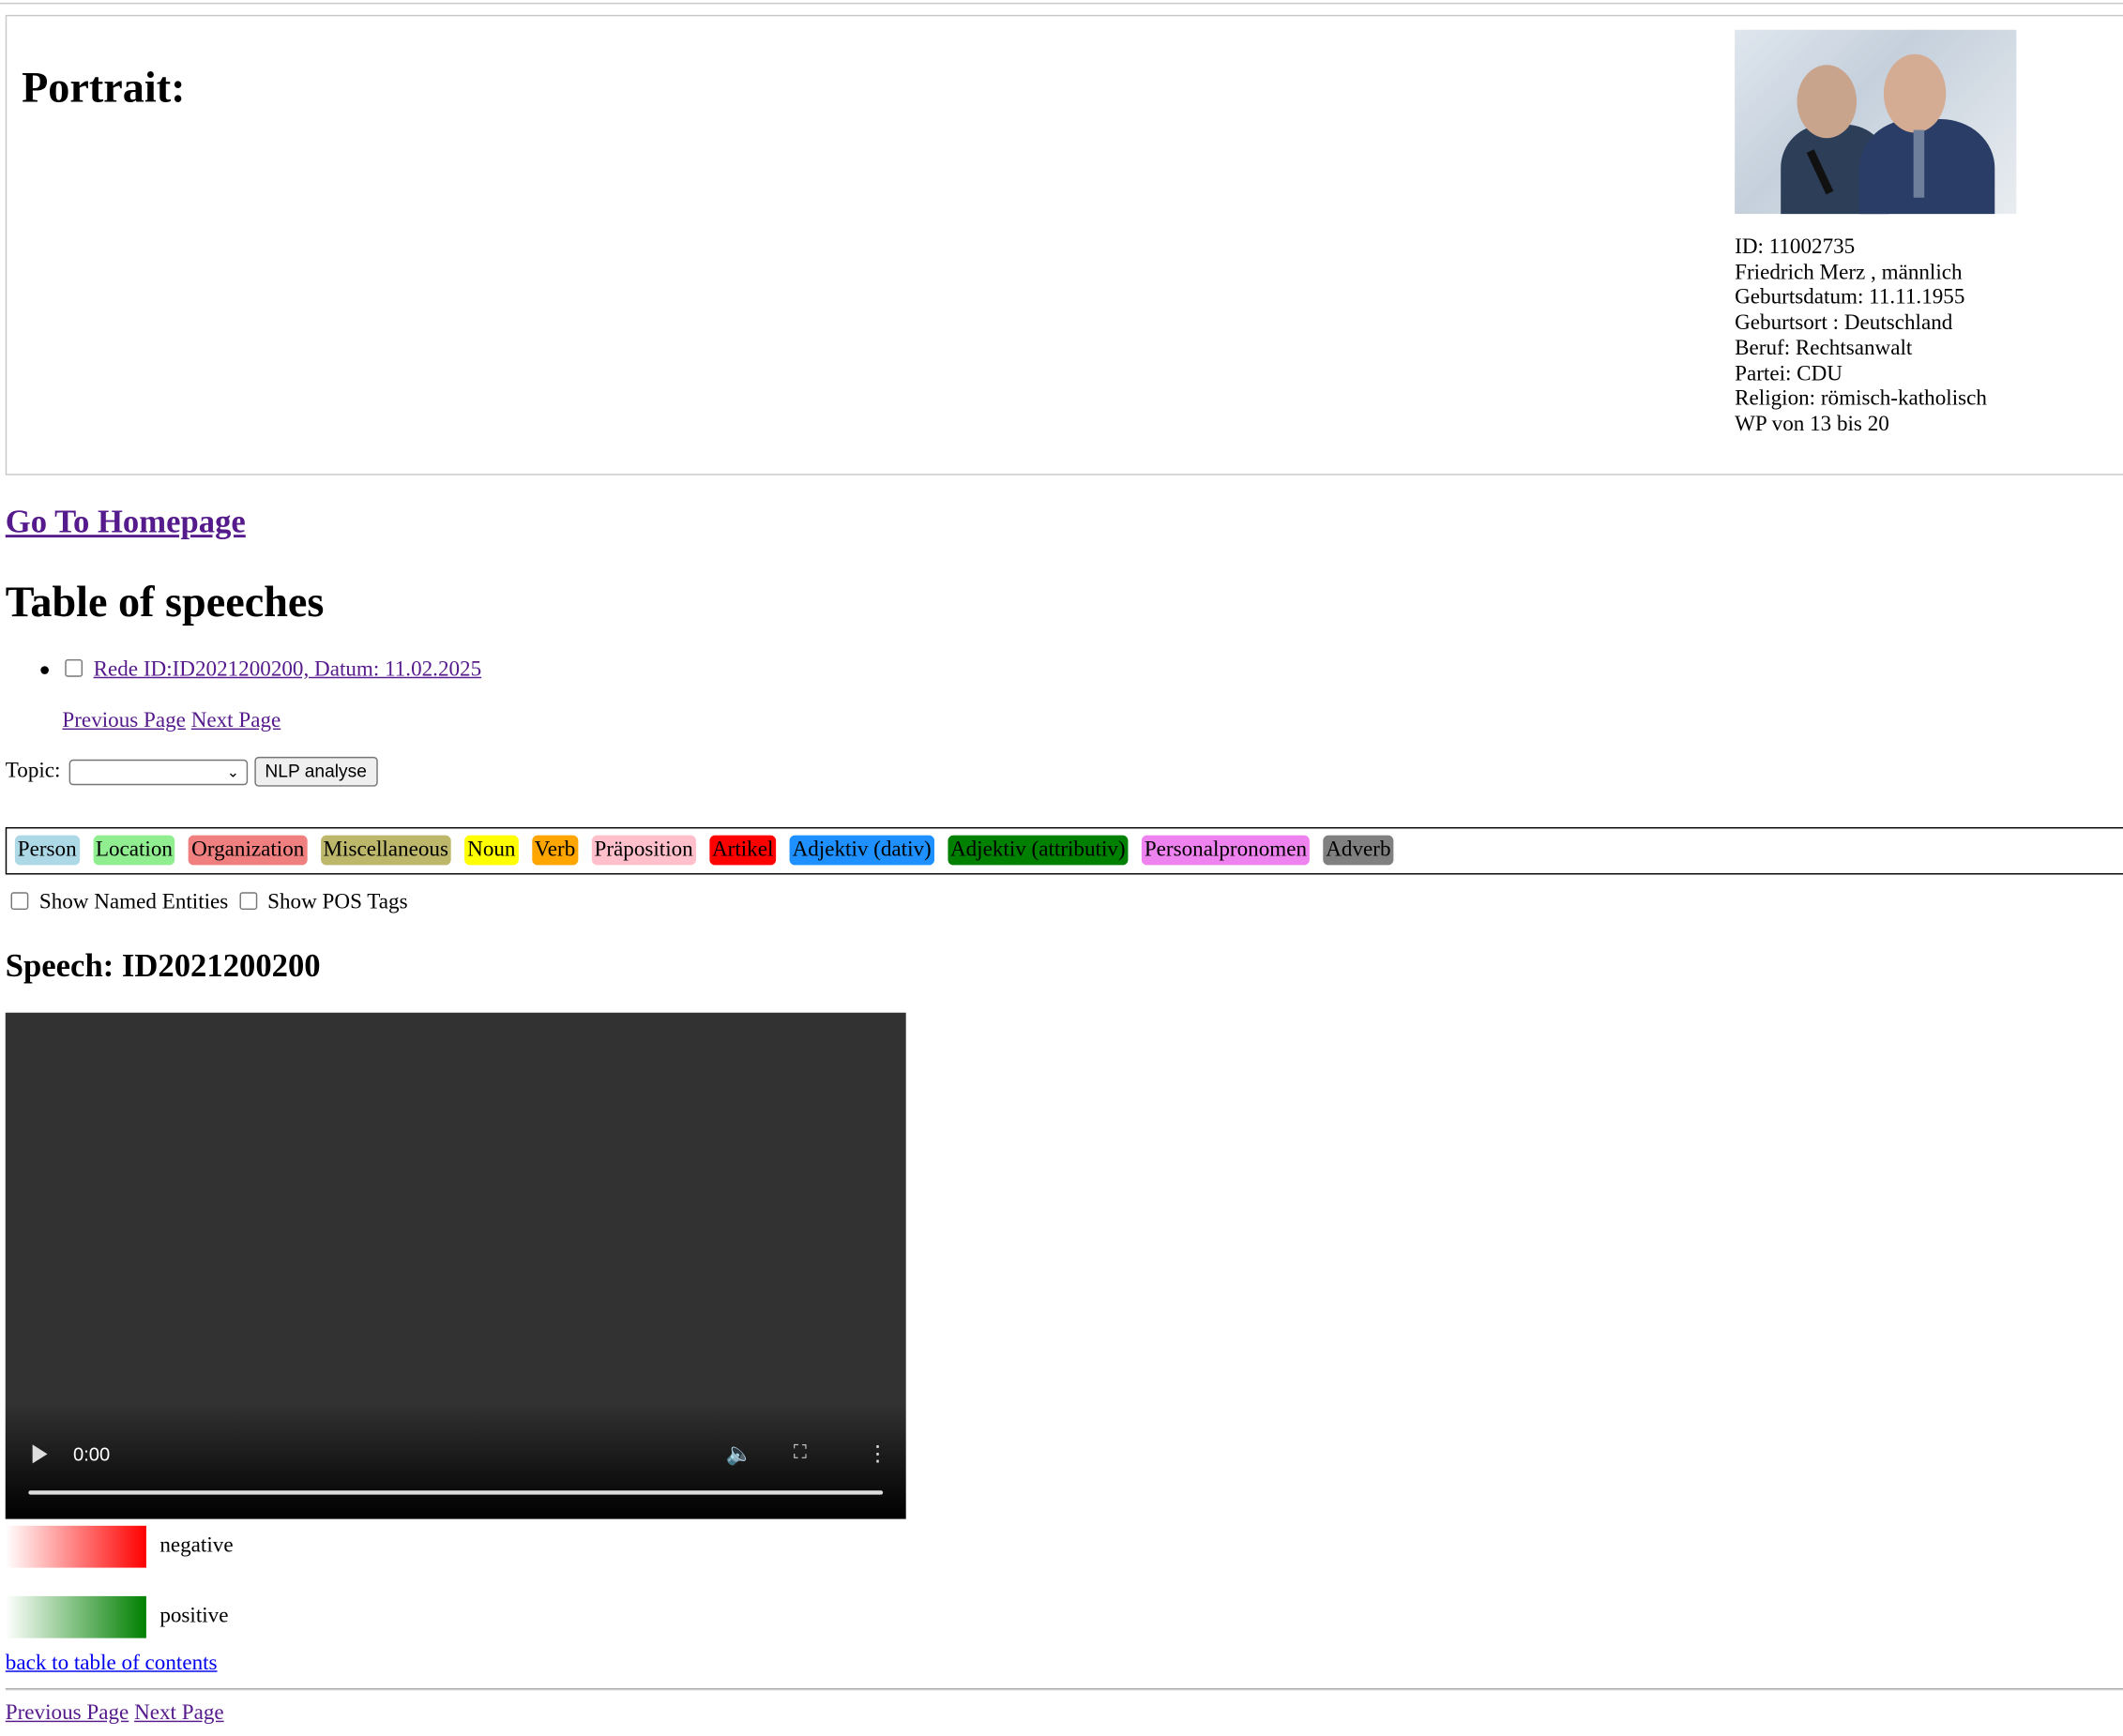  Describe the element at coordinates (877, 1454) in the screenshot. I see `more-options-icon: ⋮` at that location.